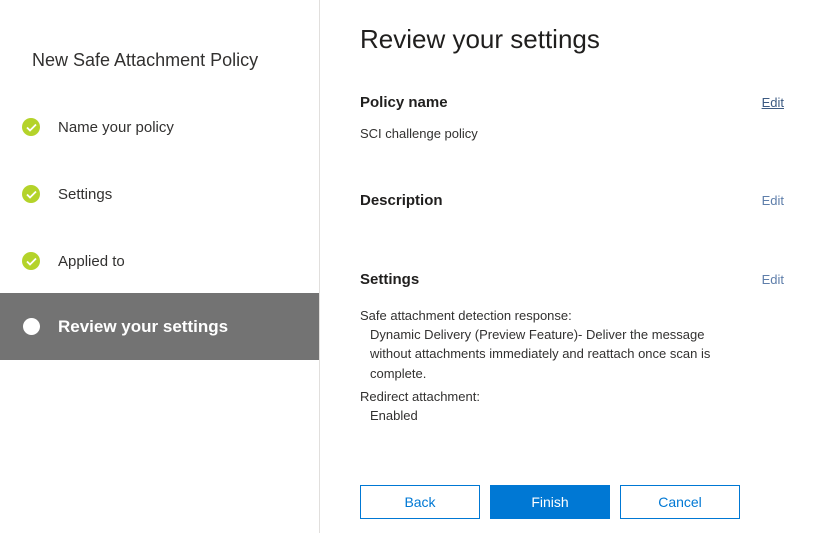 This screenshot has height=533, width=816. What do you see at coordinates (145, 60) in the screenshot?
I see `wizard-title: New Safe Attachment Policy` at bounding box center [145, 60].